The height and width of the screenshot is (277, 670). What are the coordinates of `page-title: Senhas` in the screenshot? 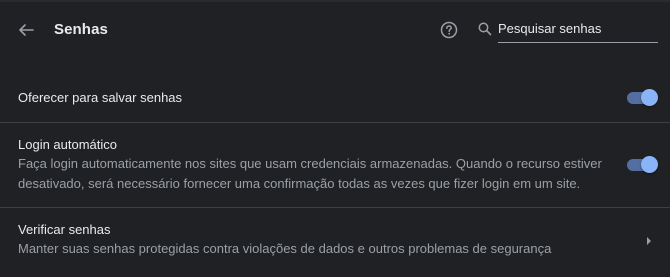 It's located at (81, 29).